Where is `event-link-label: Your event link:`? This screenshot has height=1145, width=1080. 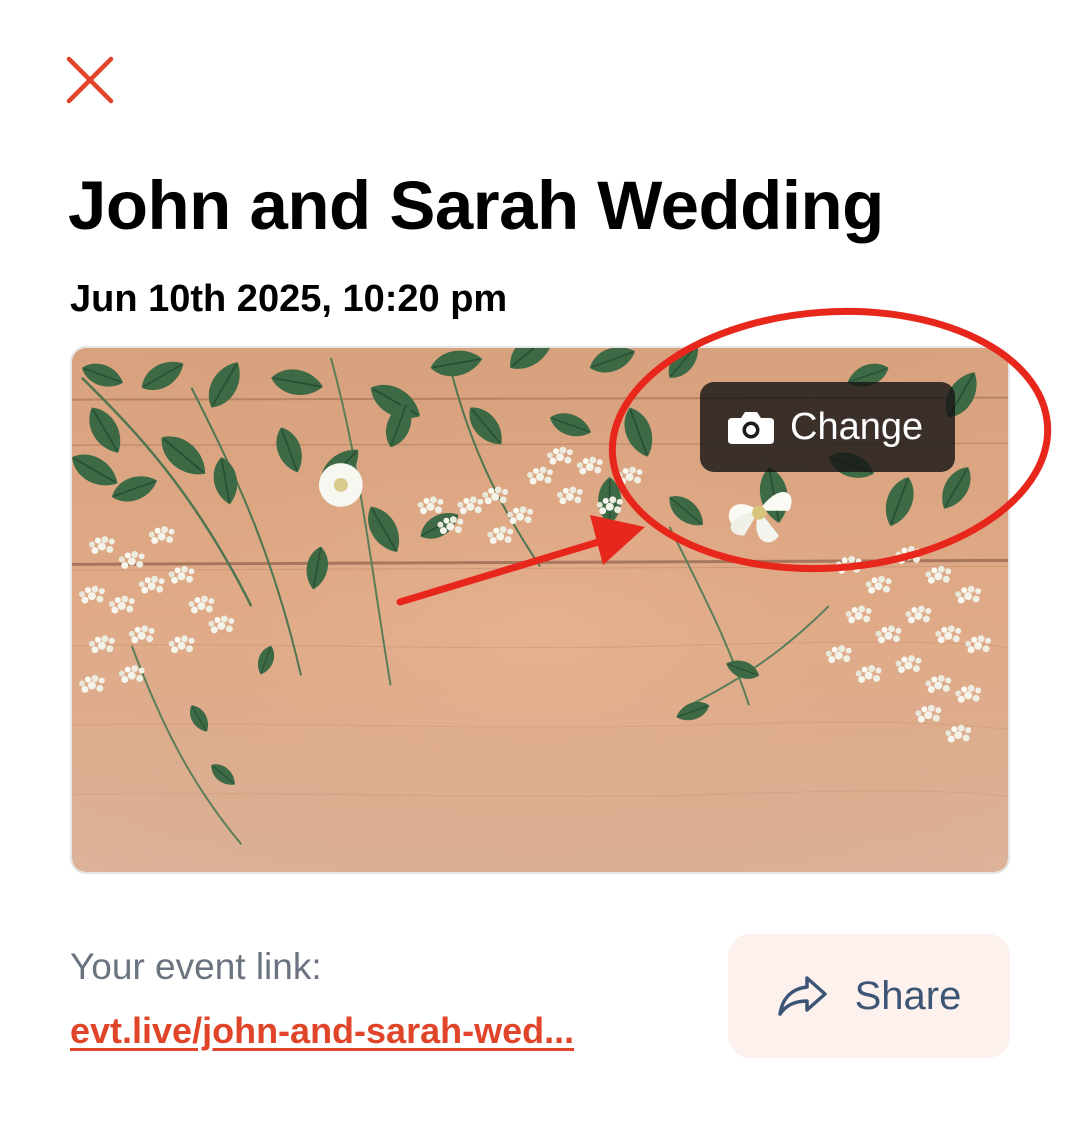 event-link-label: Your event link: is located at coordinates (196, 966).